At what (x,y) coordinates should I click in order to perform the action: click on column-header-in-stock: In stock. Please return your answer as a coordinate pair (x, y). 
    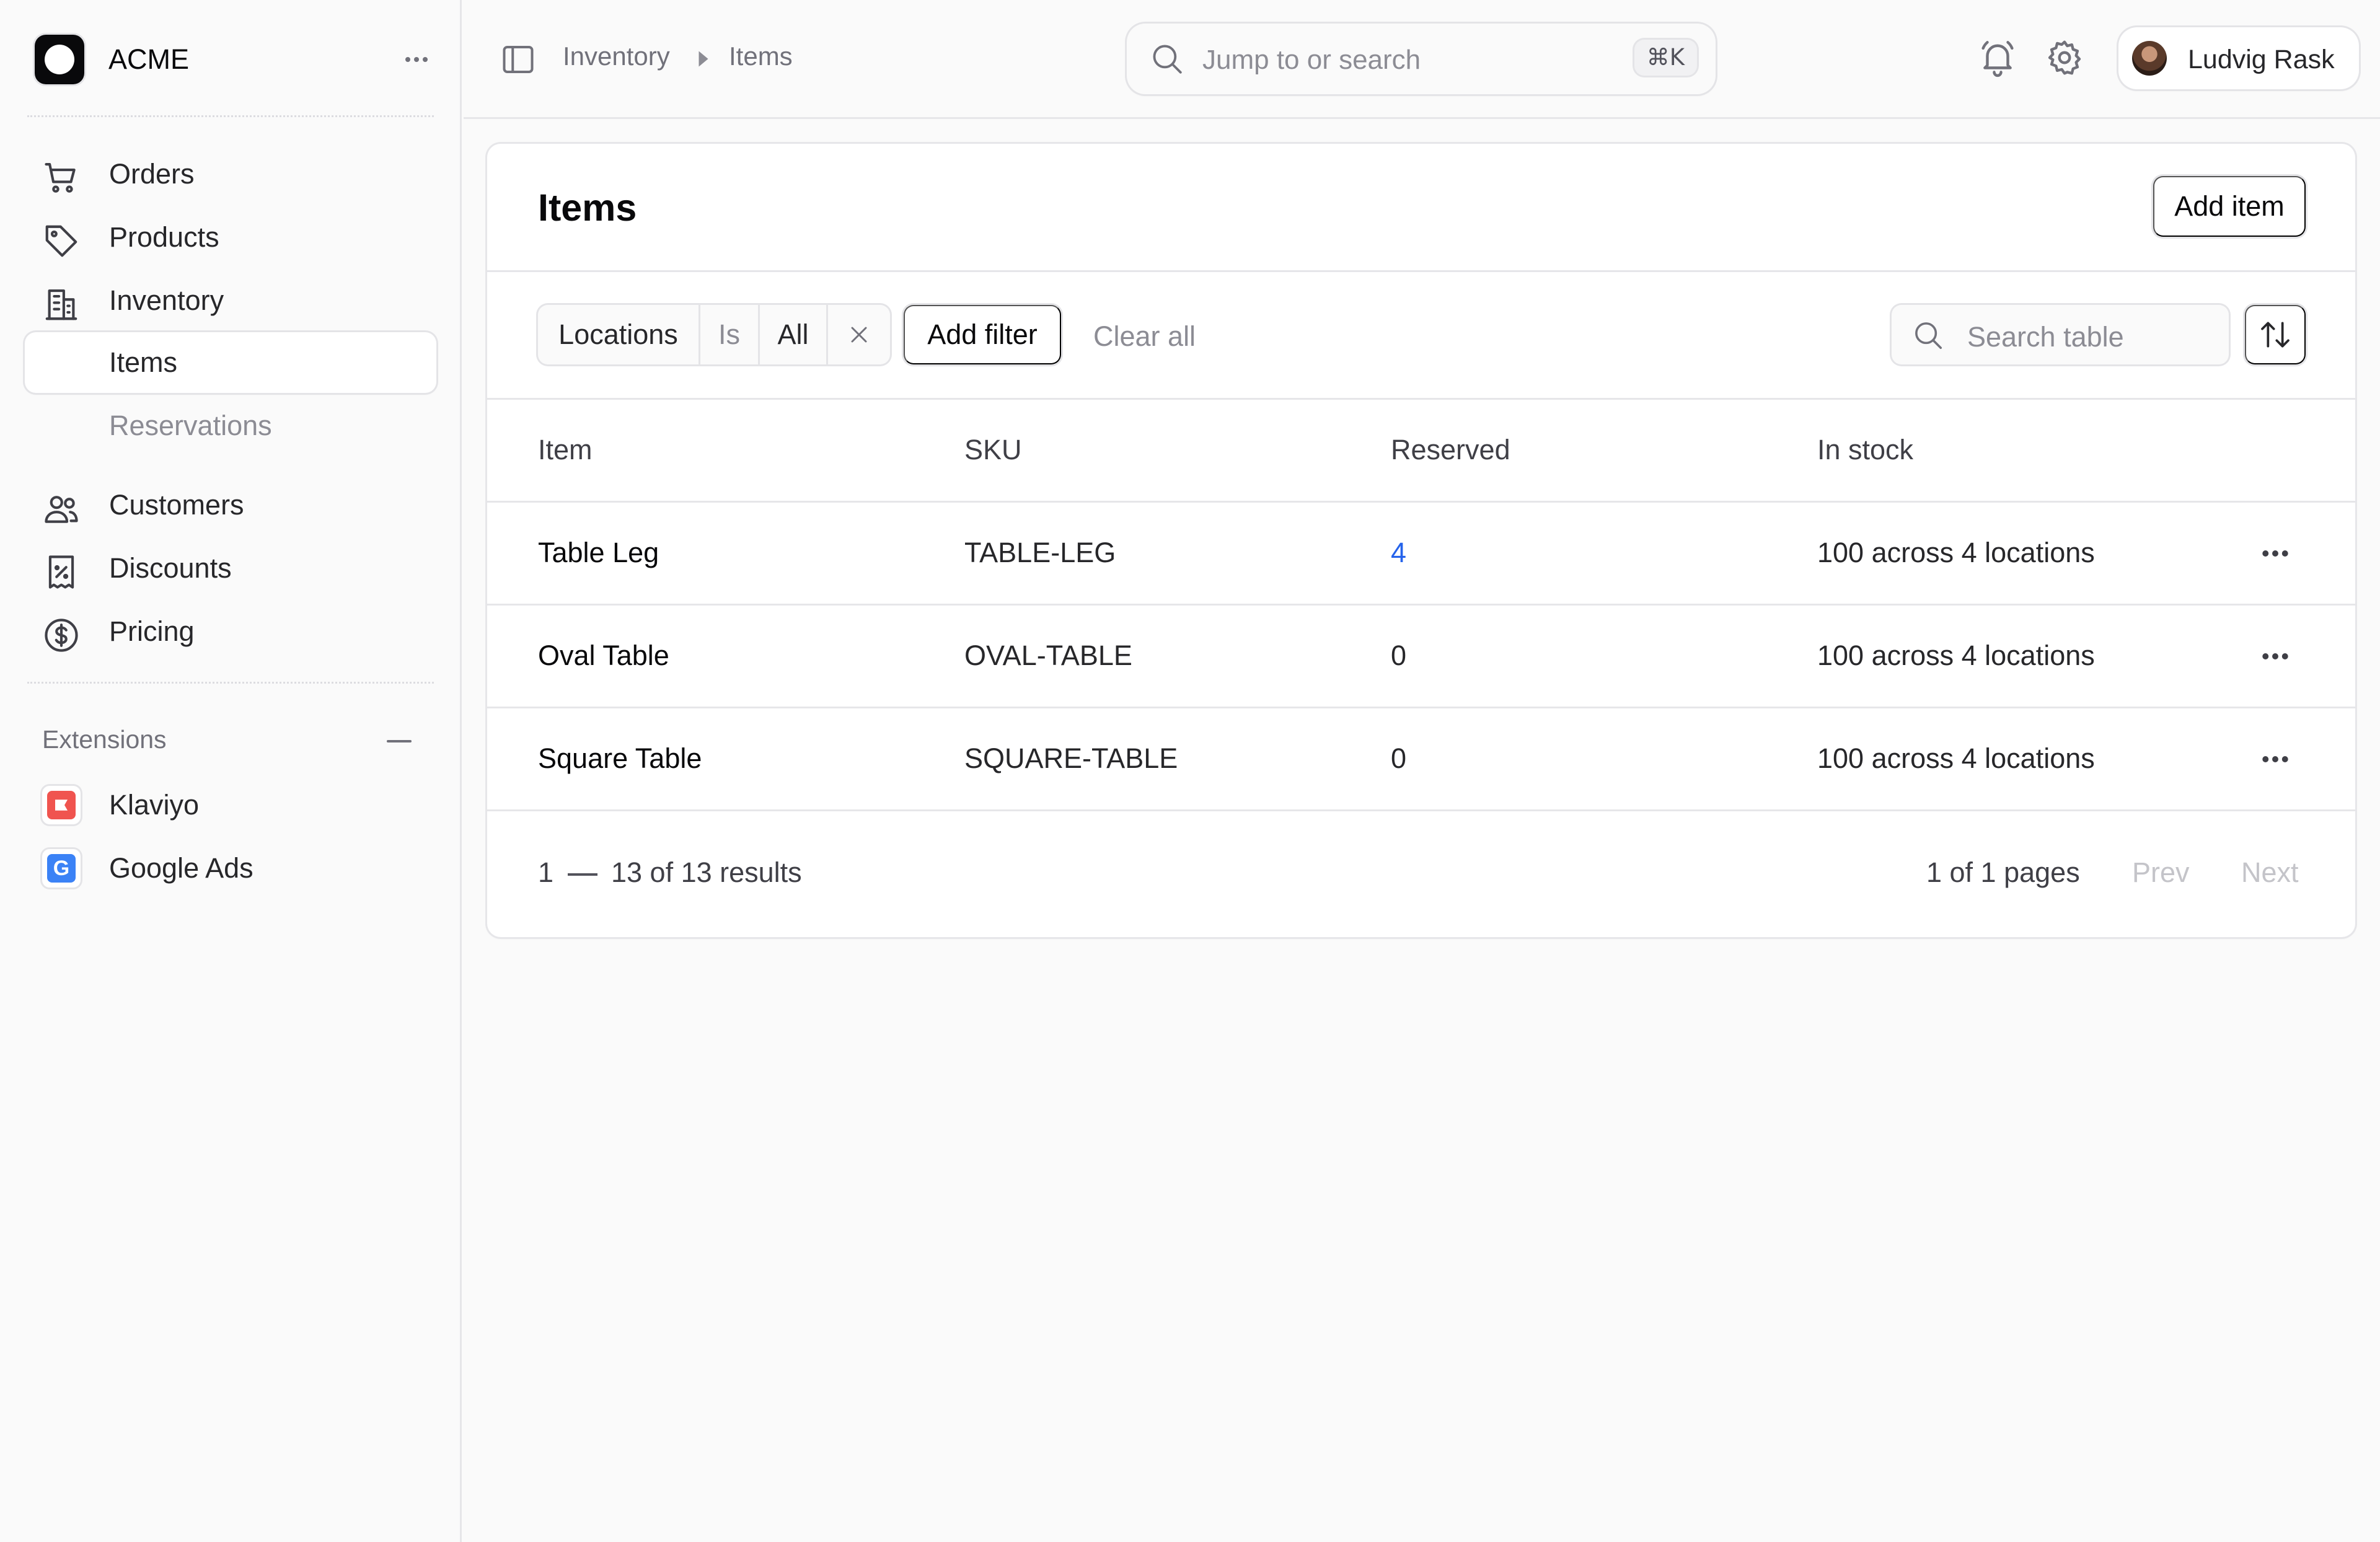
    Looking at the image, I should click on (1865, 450).